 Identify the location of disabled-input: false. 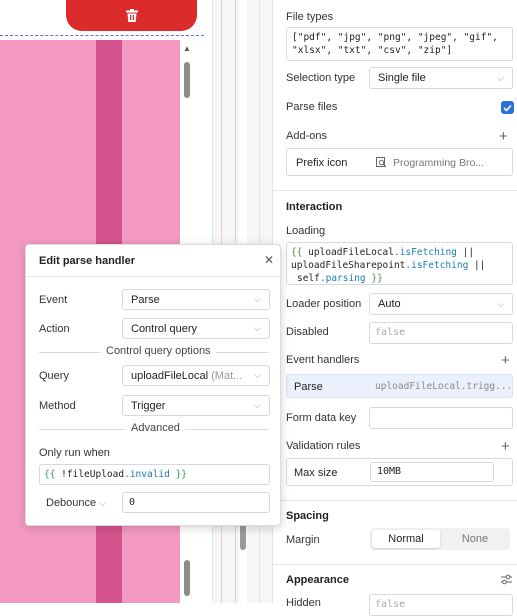
(441, 333).